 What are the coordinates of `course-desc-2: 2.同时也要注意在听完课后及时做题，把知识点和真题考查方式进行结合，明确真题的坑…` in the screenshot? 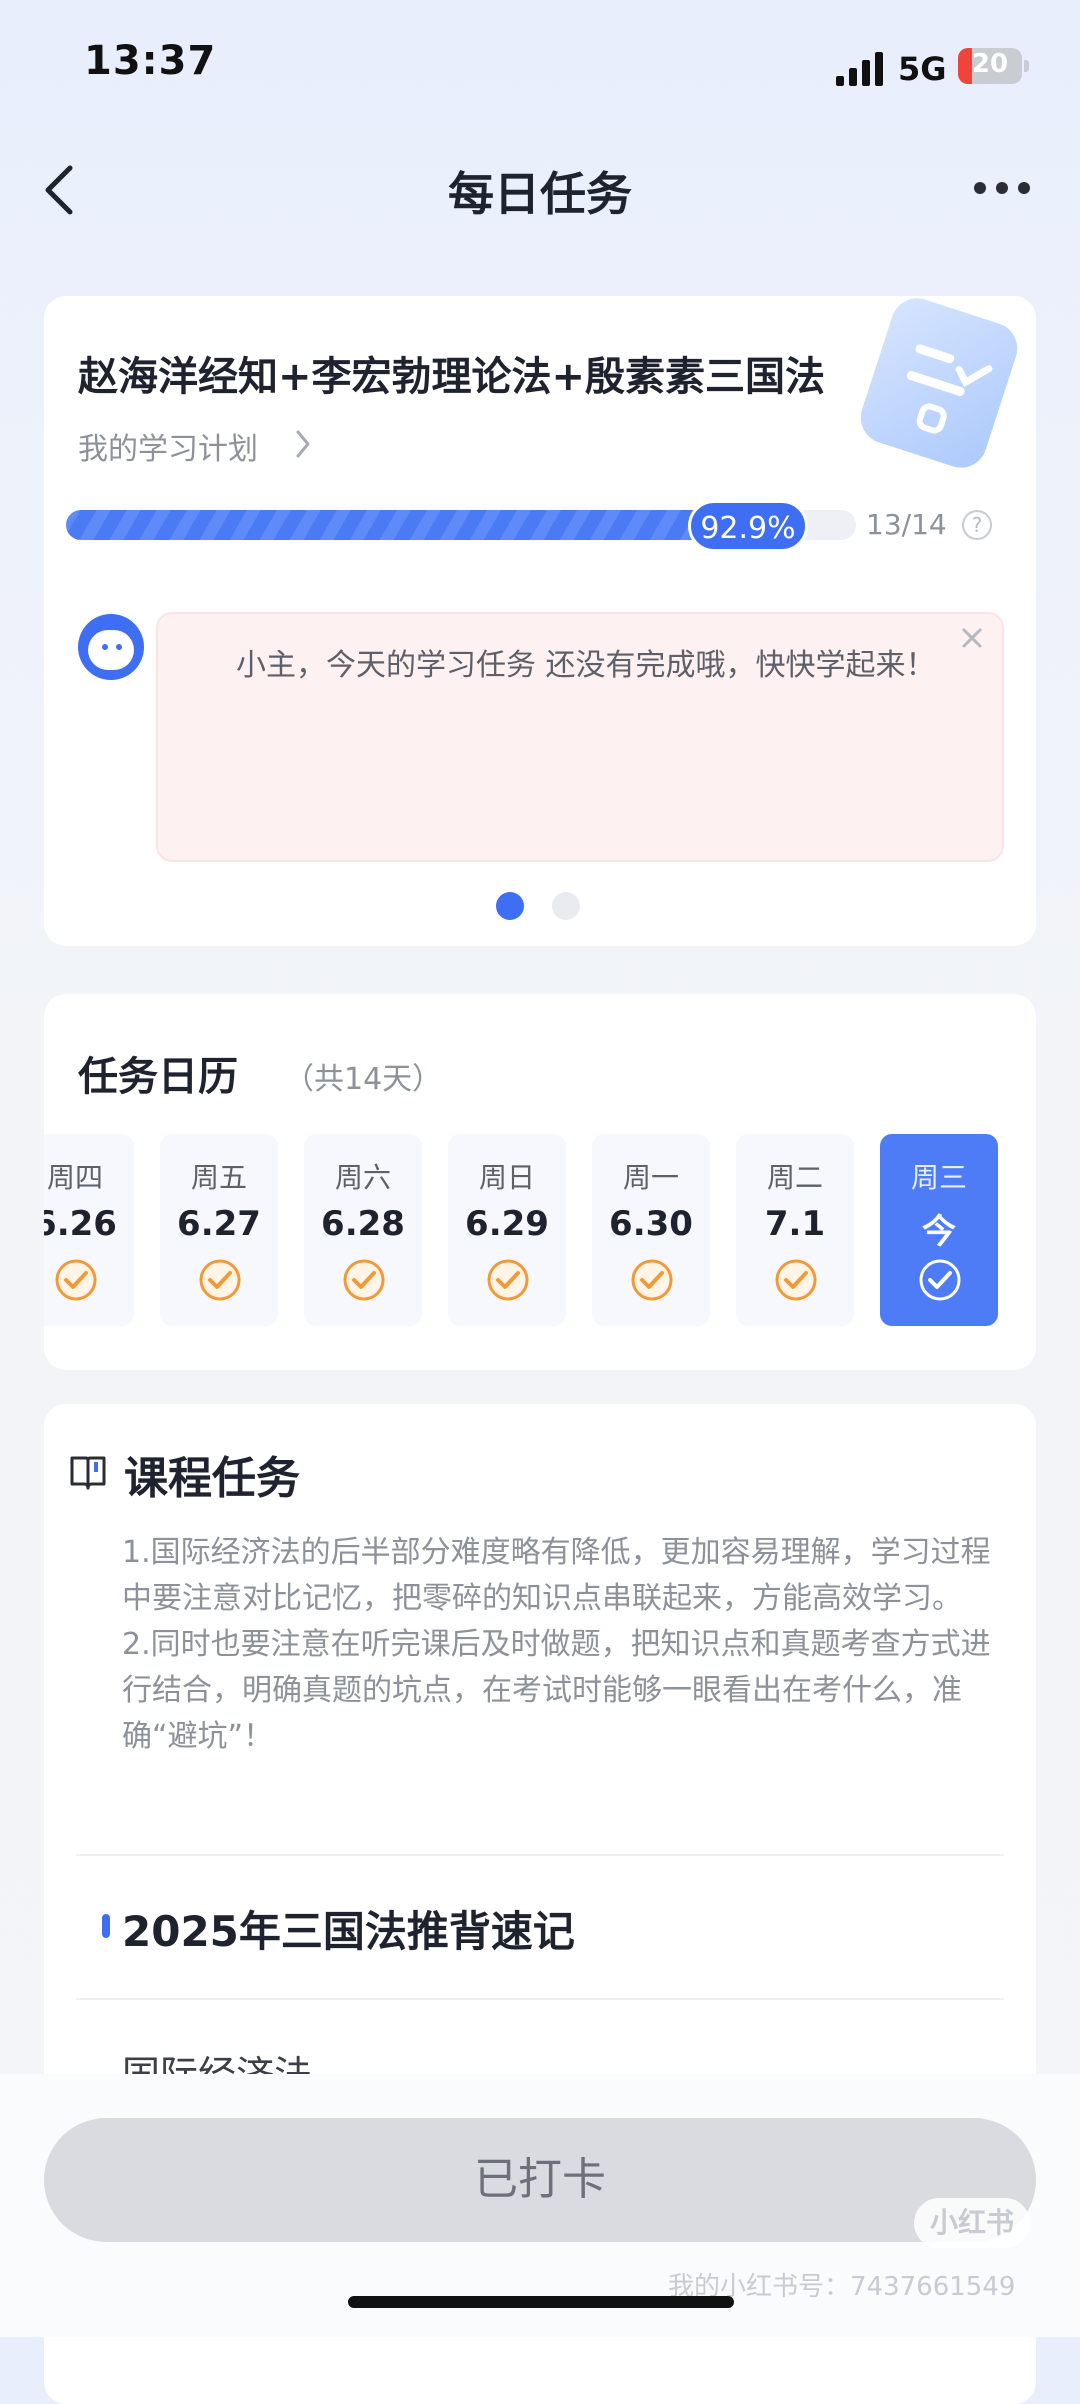 It's located at (556, 1690).